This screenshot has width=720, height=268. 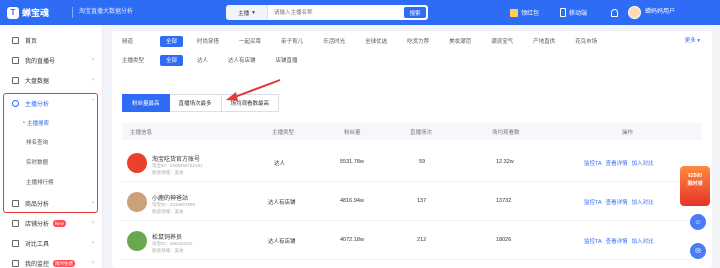 I want to click on tab-most-fans: 粉丝量最高, so click(x=146, y=103).